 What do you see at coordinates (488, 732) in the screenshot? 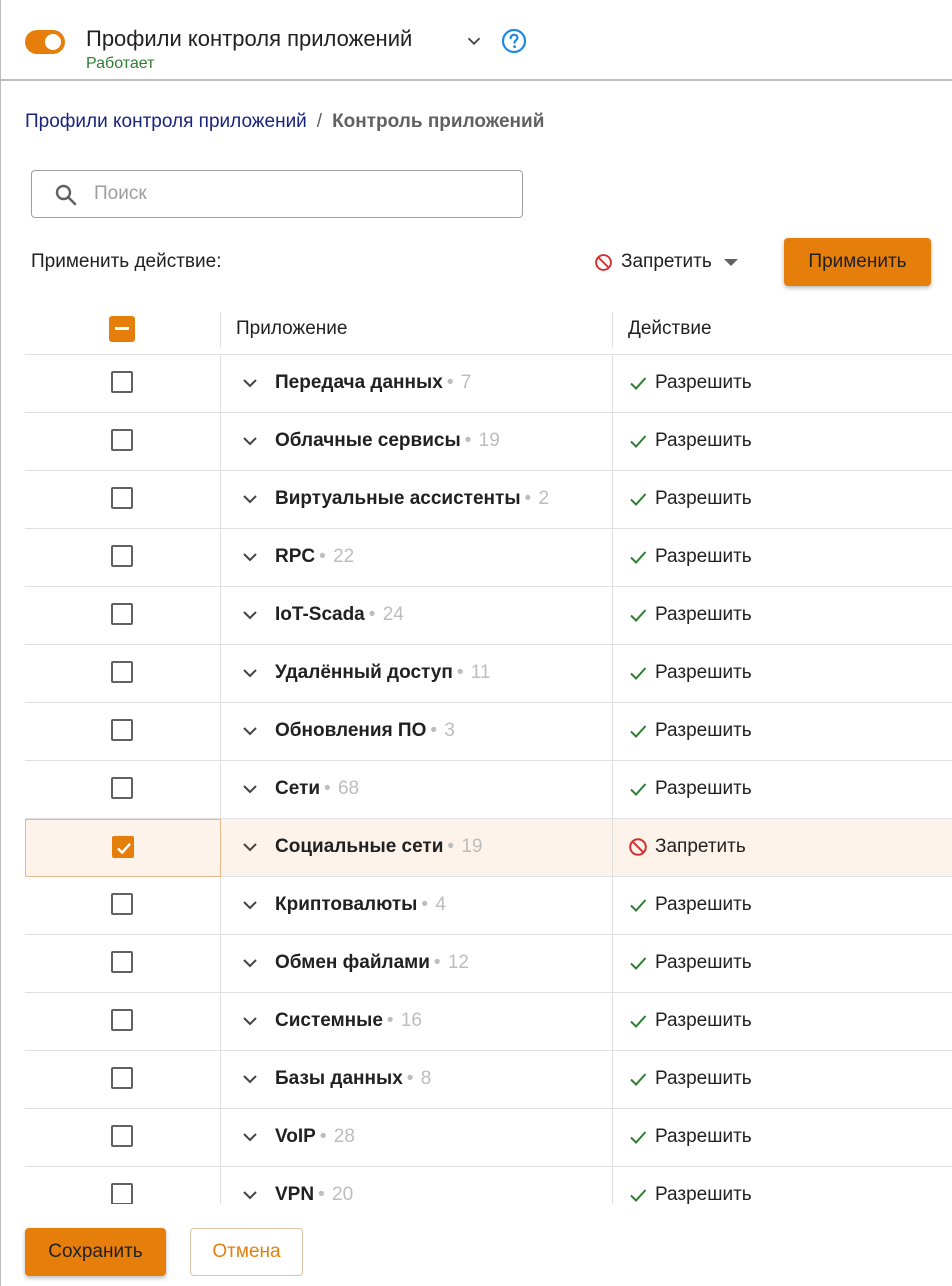
I see `table-row: Обновления ПО • 3 Разрешить` at bounding box center [488, 732].